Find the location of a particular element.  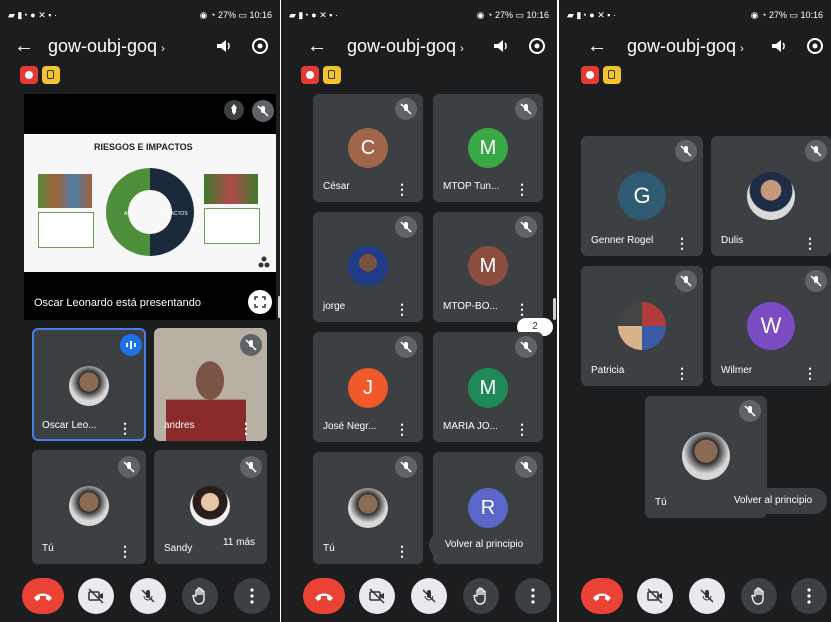

meeting-header: ← gow-oubj-goq › is located at coordinates (695, 47).